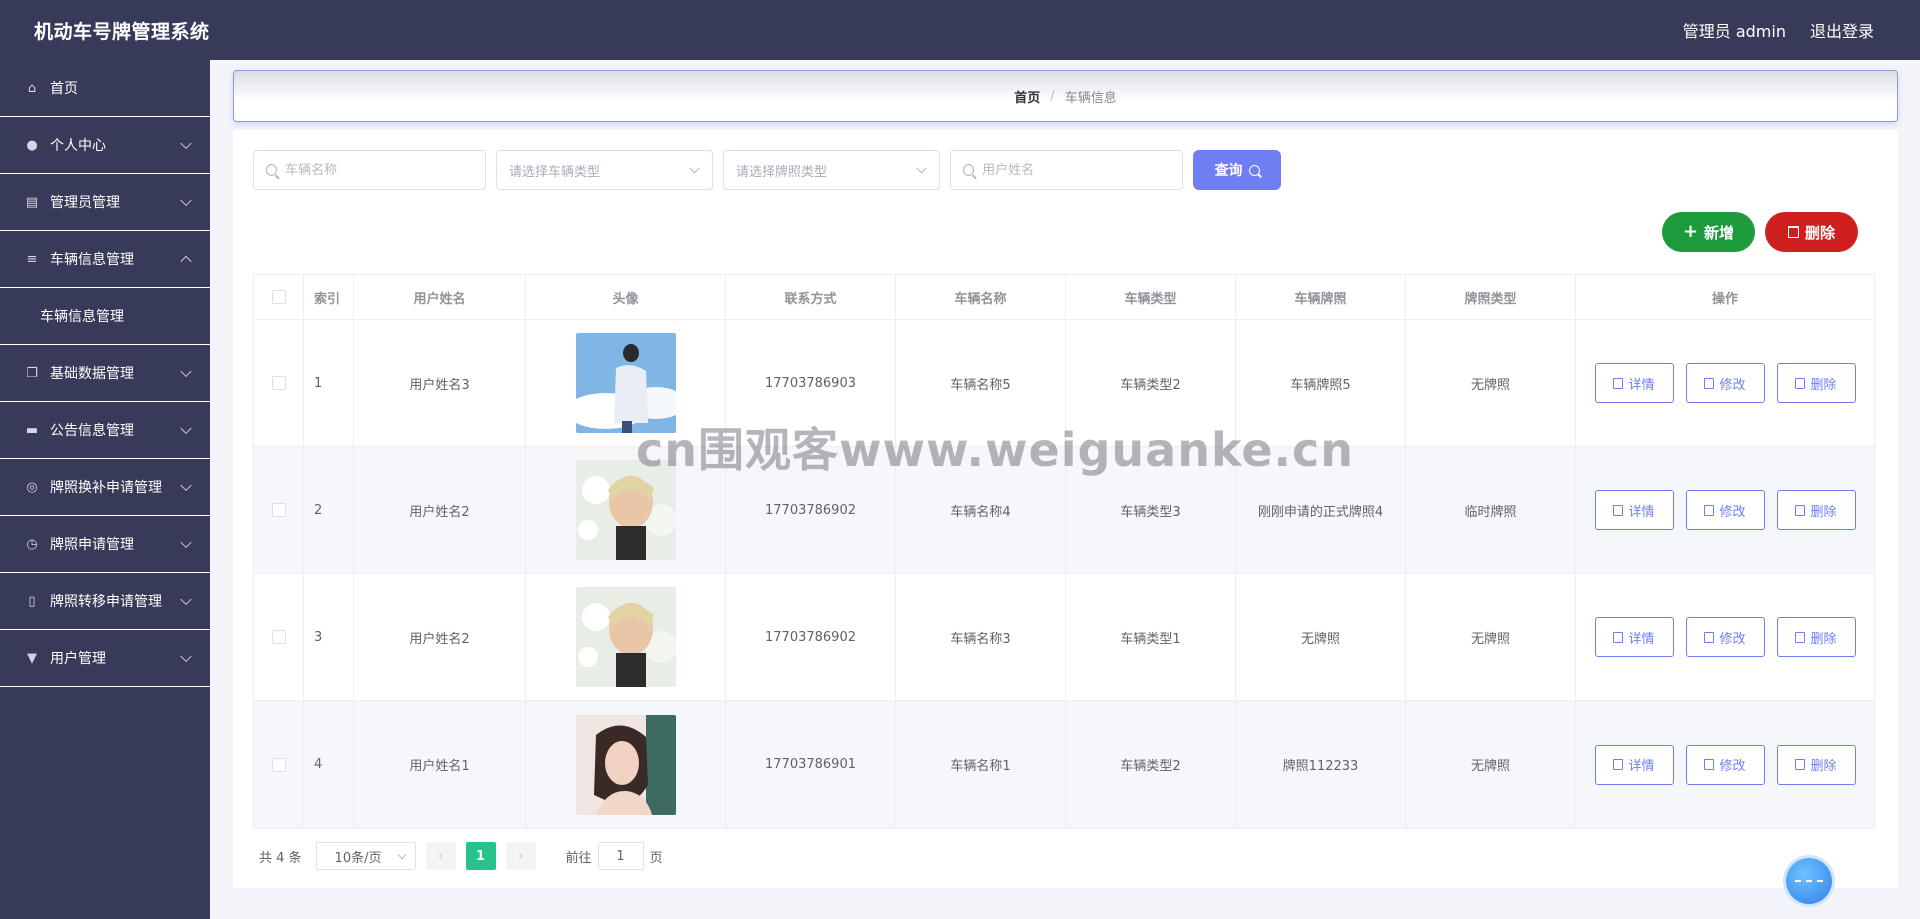 The width and height of the screenshot is (1920, 919). I want to click on document-icon, so click(1618, 383).